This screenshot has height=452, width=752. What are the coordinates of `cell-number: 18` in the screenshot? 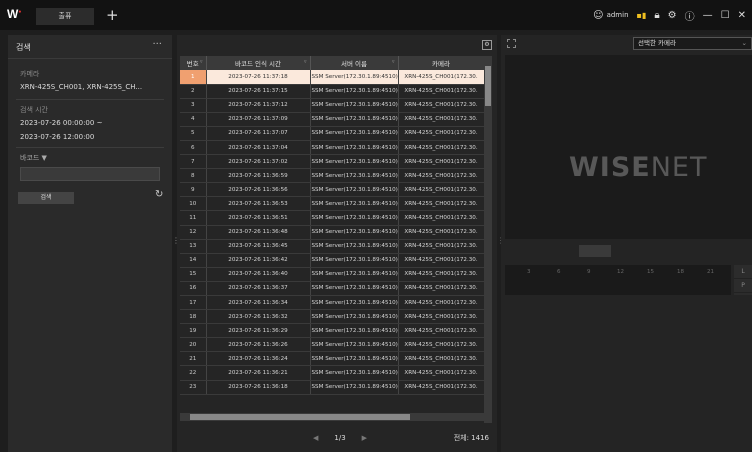 It's located at (193, 317).